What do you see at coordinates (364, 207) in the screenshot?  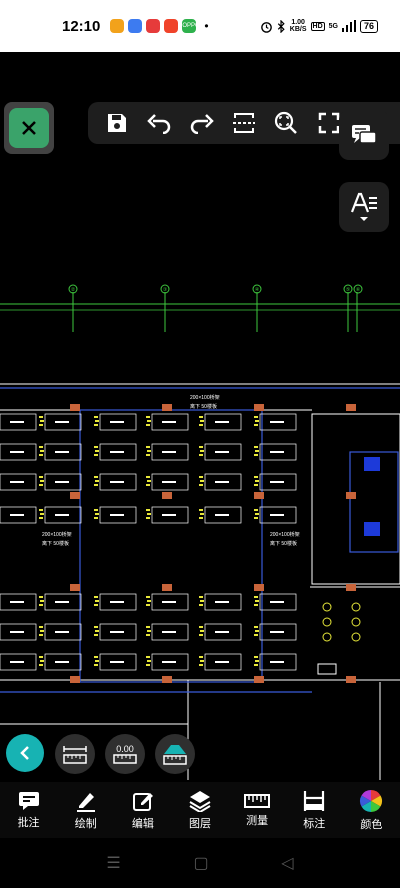 I see `text-style-button` at bounding box center [364, 207].